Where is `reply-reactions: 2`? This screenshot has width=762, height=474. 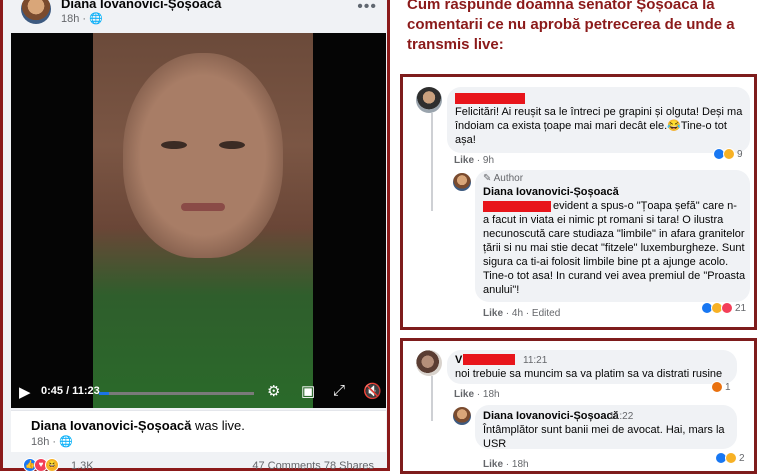 reply-reactions: 2 is located at coordinates (730, 458).